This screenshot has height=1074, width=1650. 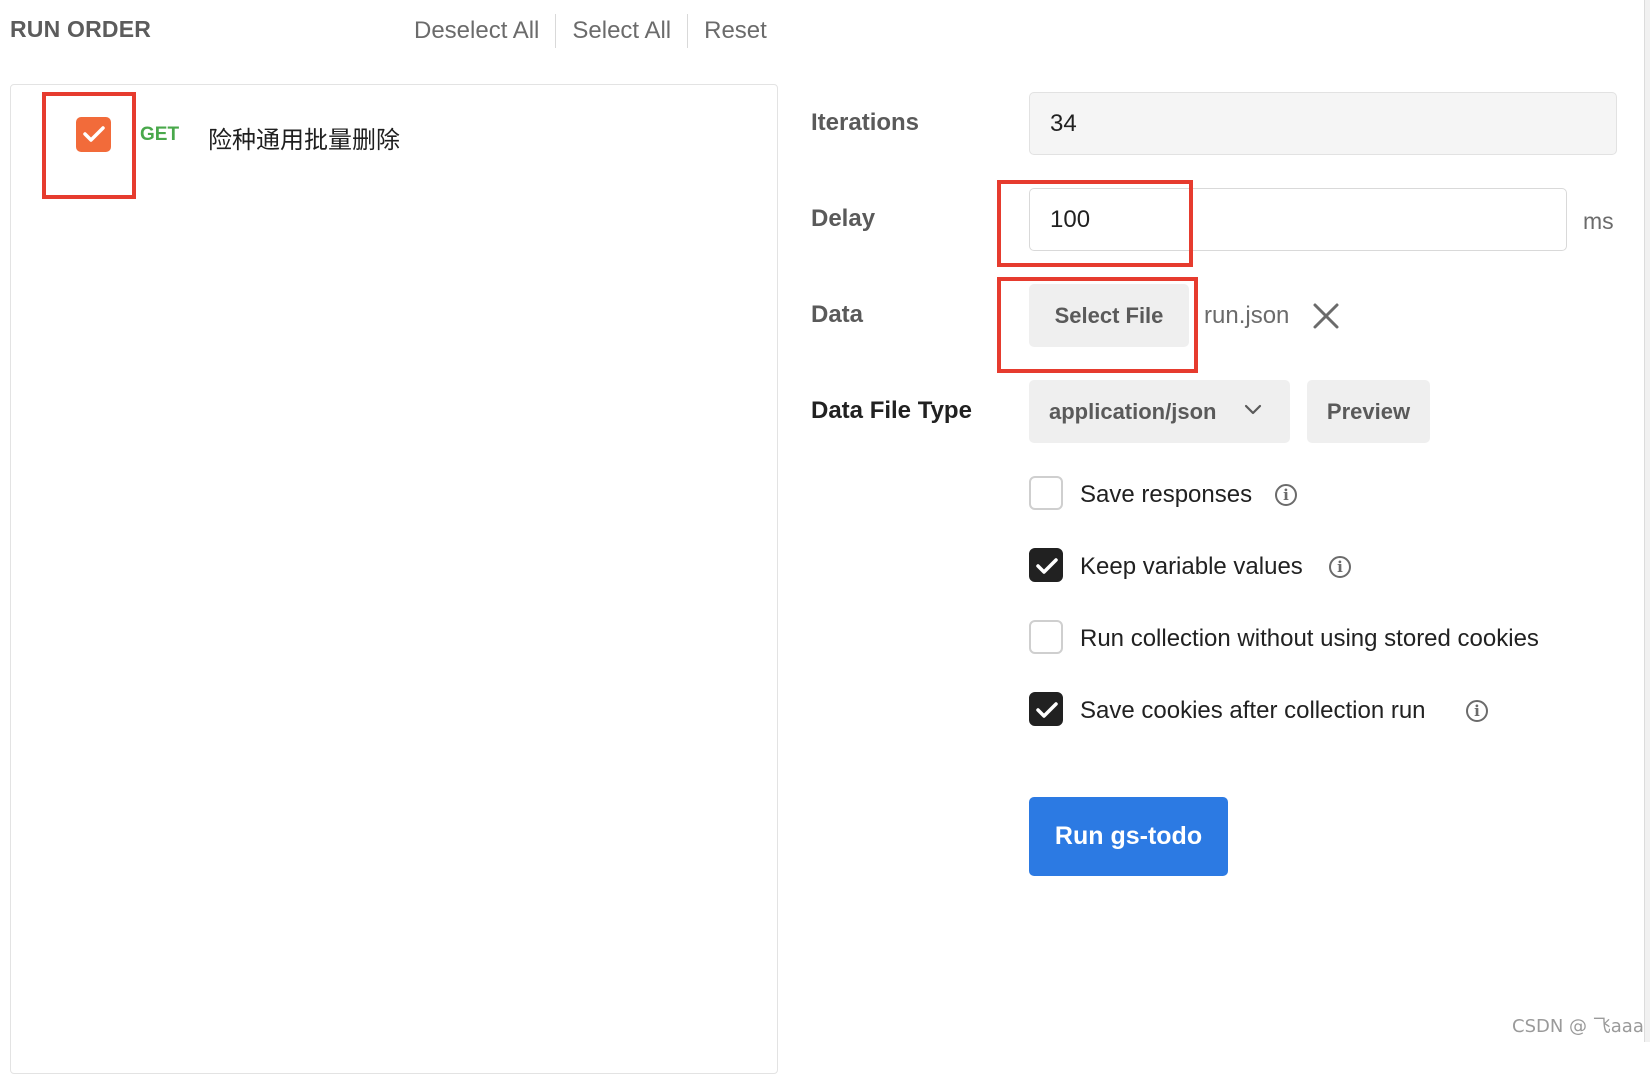 What do you see at coordinates (1191, 566) in the screenshot?
I see `keep-variable-values-label: Keep variable values` at bounding box center [1191, 566].